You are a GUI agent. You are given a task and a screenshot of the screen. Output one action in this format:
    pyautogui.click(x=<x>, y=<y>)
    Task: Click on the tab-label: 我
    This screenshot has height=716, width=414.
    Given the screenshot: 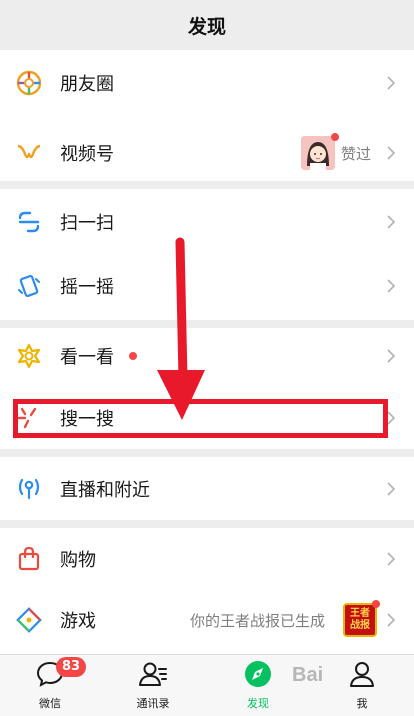 What is the action you would take?
    pyautogui.click(x=362, y=703)
    